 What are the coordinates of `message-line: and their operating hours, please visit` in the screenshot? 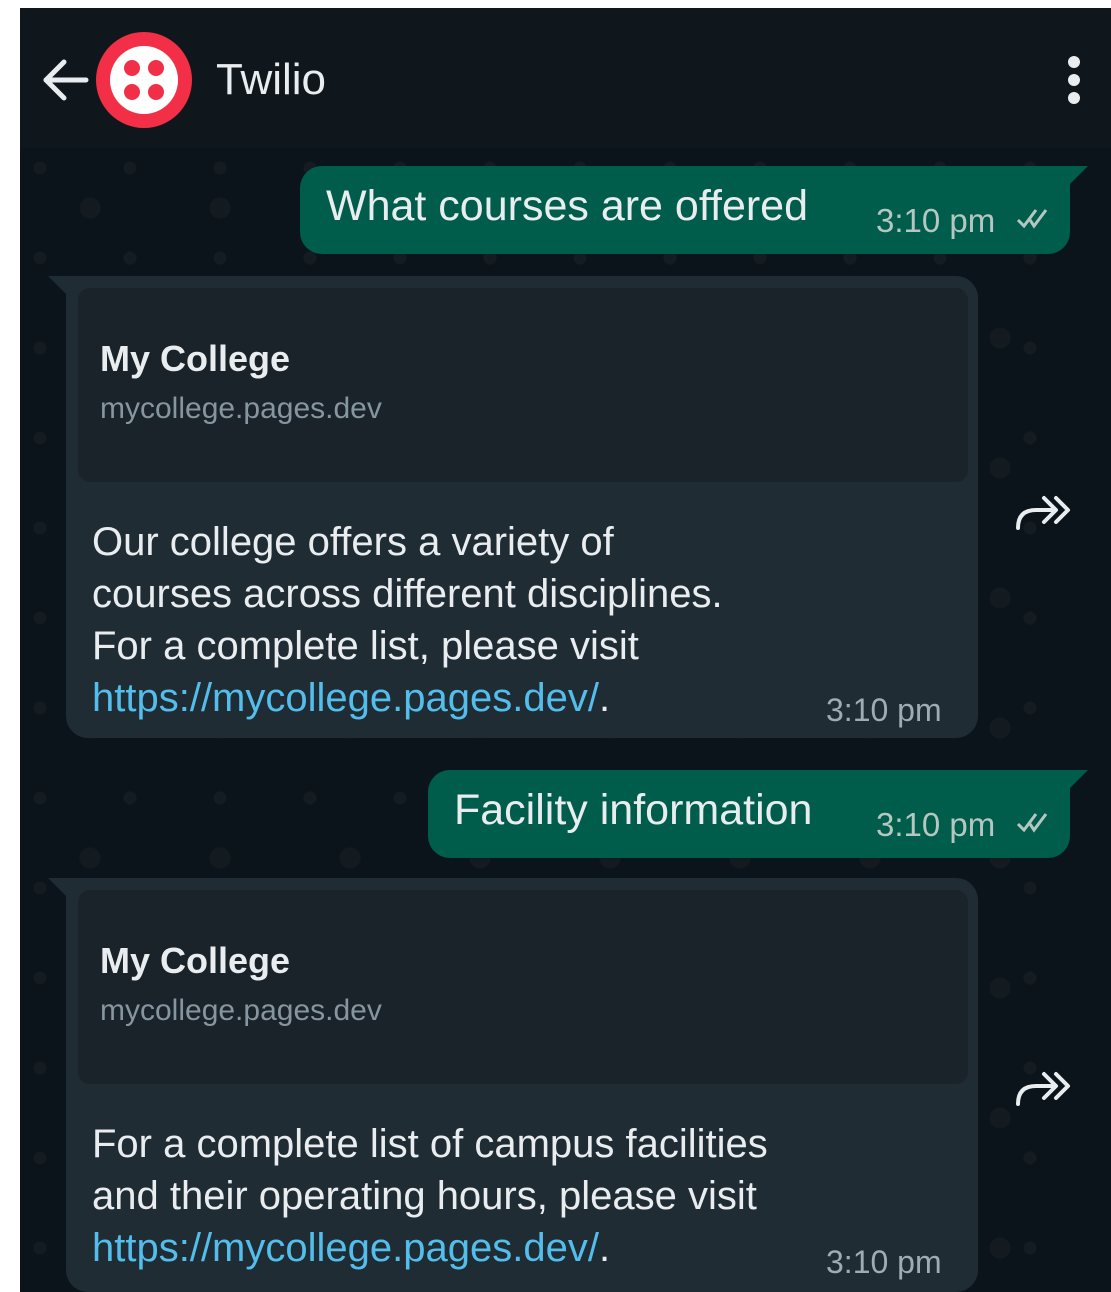 It's located at (424, 1196).